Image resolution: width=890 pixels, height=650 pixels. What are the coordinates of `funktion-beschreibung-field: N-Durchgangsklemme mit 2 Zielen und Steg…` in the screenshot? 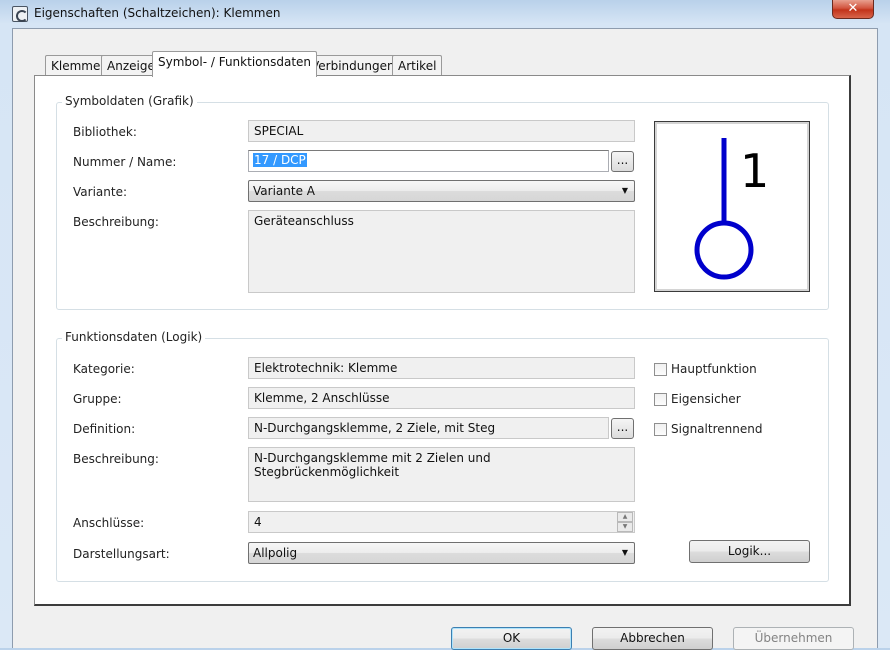 It's located at (441, 474).